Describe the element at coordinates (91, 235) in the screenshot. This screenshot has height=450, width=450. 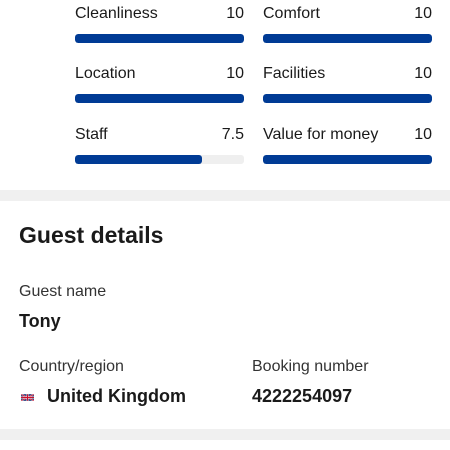
I see `section-title: Guest details` at that location.